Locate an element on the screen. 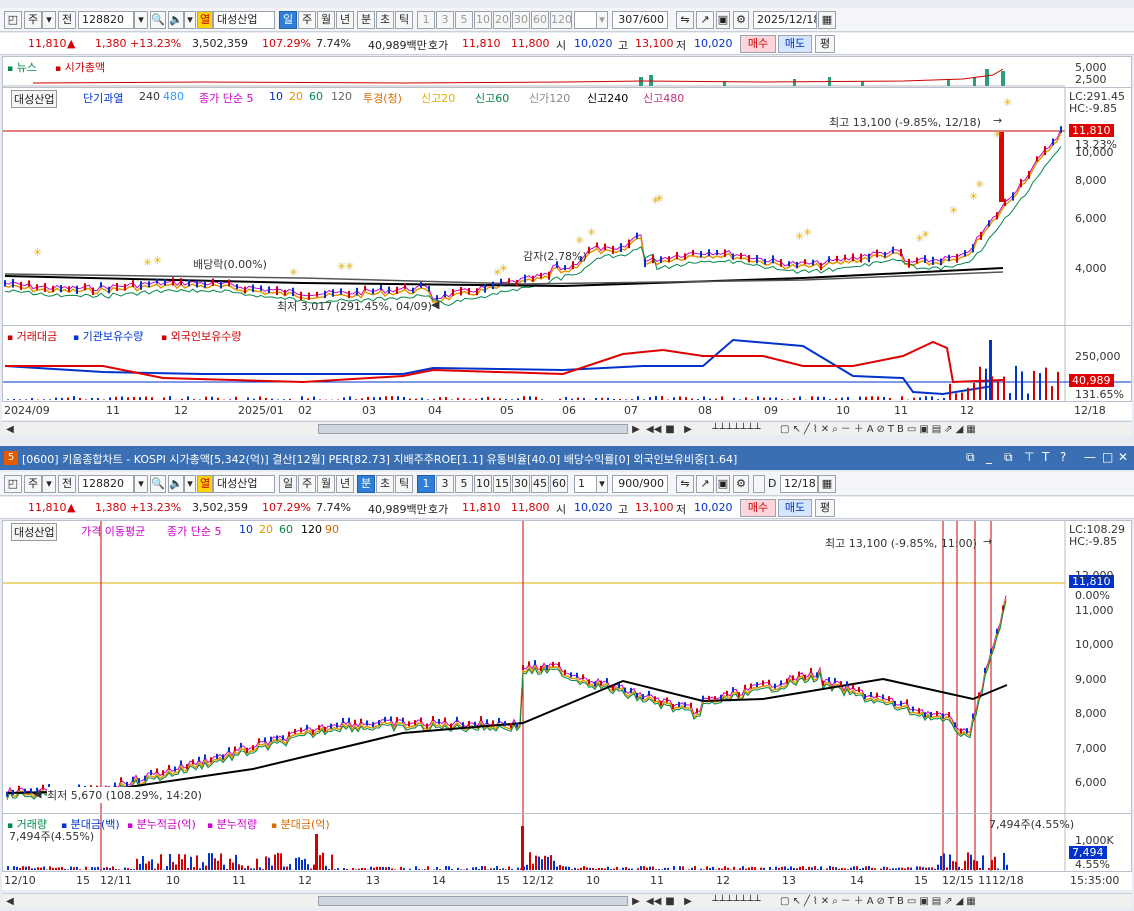 This screenshot has width=1134, height=911. bottom-scroll-bar: ◀ ▶ ◀◀ ■ ▶ ┴┴┴┴┴┴┴ ▢↖╱⌇✕⌕－＋A⊘TB▭▣▤⇗◢▦ is located at coordinates (567, 900).